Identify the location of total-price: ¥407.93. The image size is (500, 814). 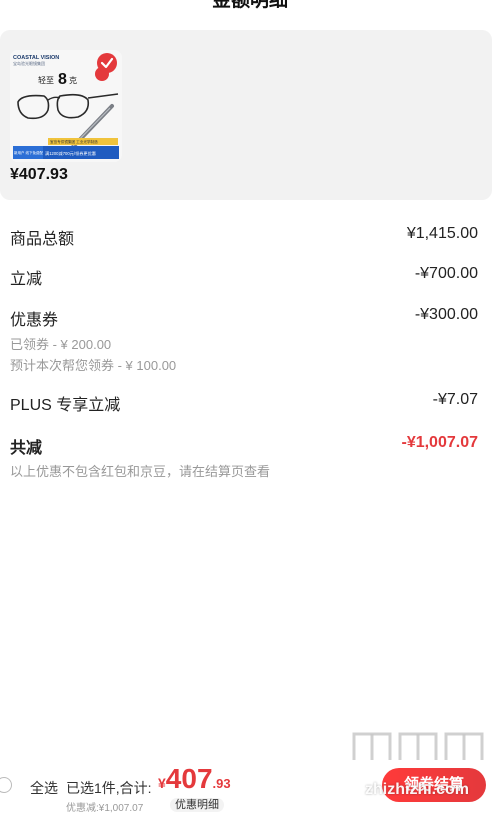
(194, 779).